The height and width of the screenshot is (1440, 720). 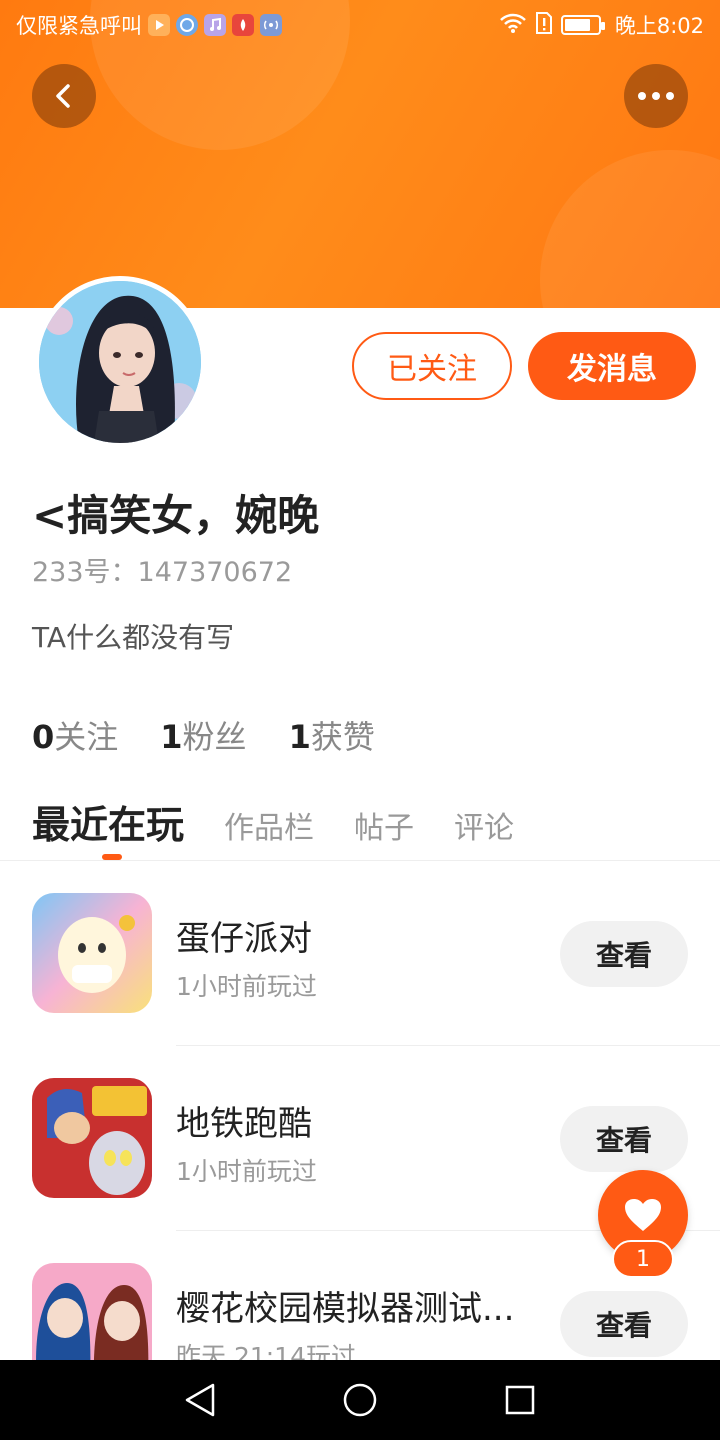 I want to click on user-id: 233号：147370672, so click(x=162, y=572).